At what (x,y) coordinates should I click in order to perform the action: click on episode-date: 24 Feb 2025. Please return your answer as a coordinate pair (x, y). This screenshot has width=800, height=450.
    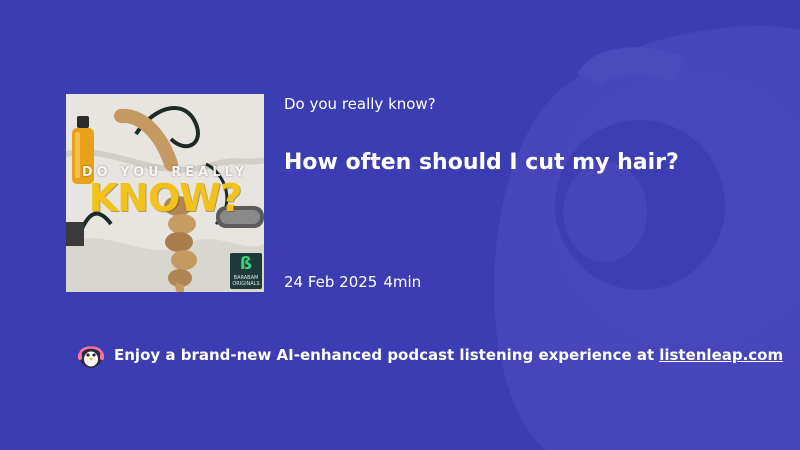
    Looking at the image, I should click on (331, 282).